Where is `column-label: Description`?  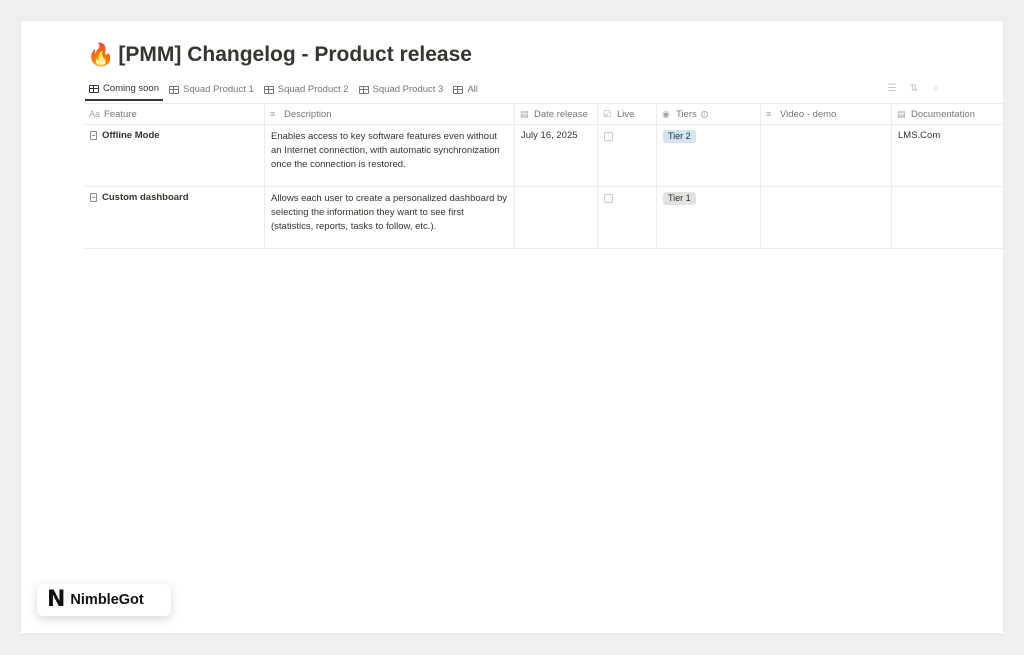 column-label: Description is located at coordinates (308, 114).